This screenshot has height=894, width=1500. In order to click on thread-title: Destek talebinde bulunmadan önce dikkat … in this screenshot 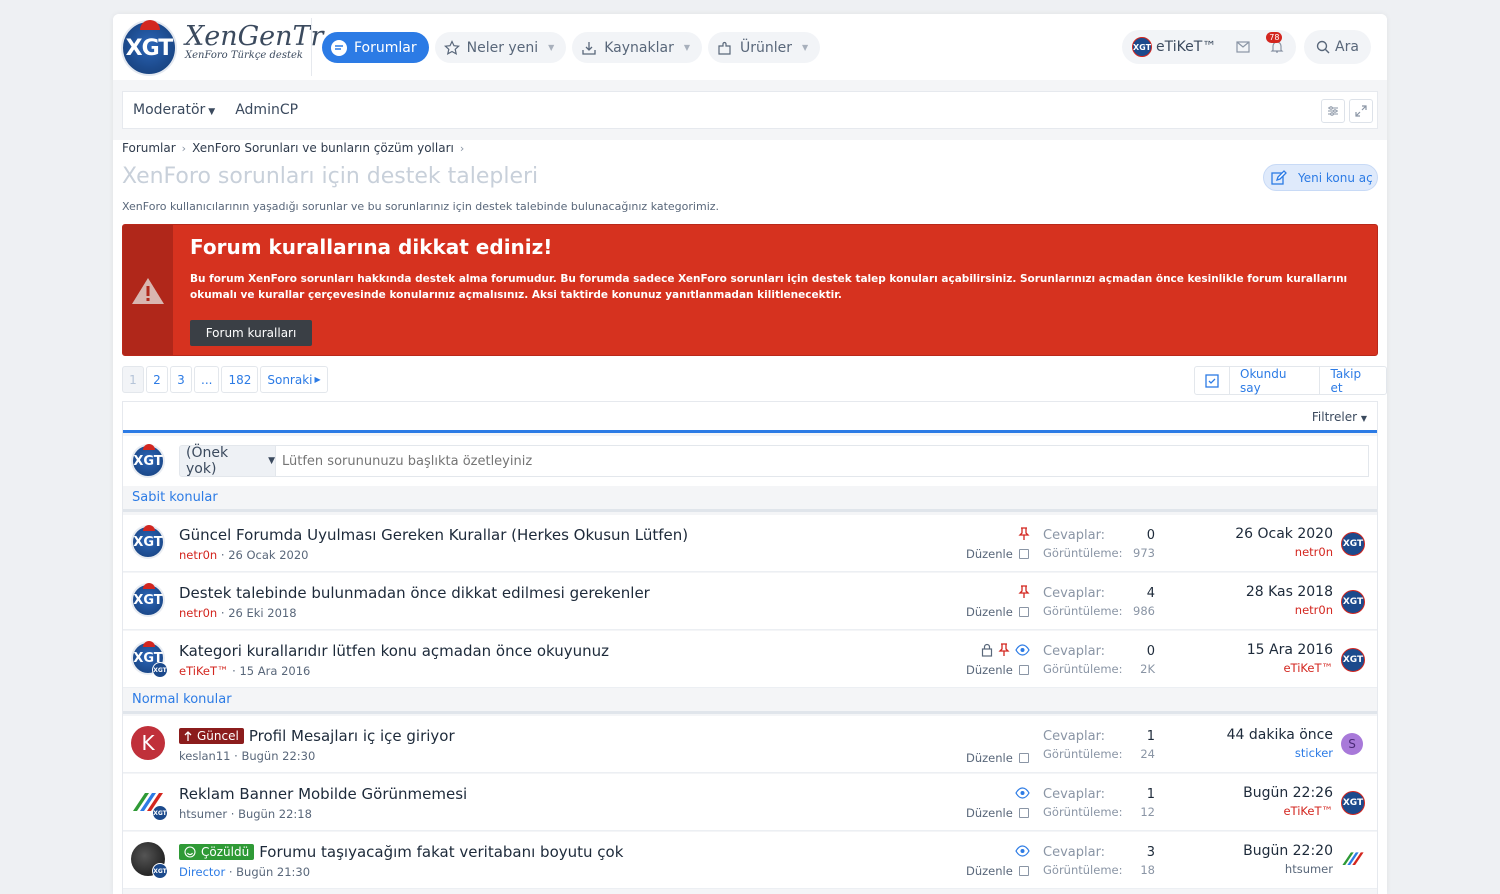, I will do `click(414, 593)`.